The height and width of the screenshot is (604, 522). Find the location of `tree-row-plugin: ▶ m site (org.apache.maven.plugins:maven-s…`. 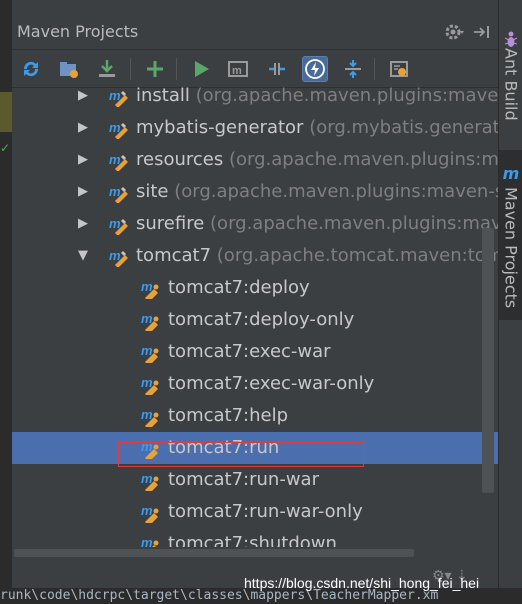

tree-row-plugin: ▶ m site (org.apache.maven.plugins:maven-s… is located at coordinates (255, 192).